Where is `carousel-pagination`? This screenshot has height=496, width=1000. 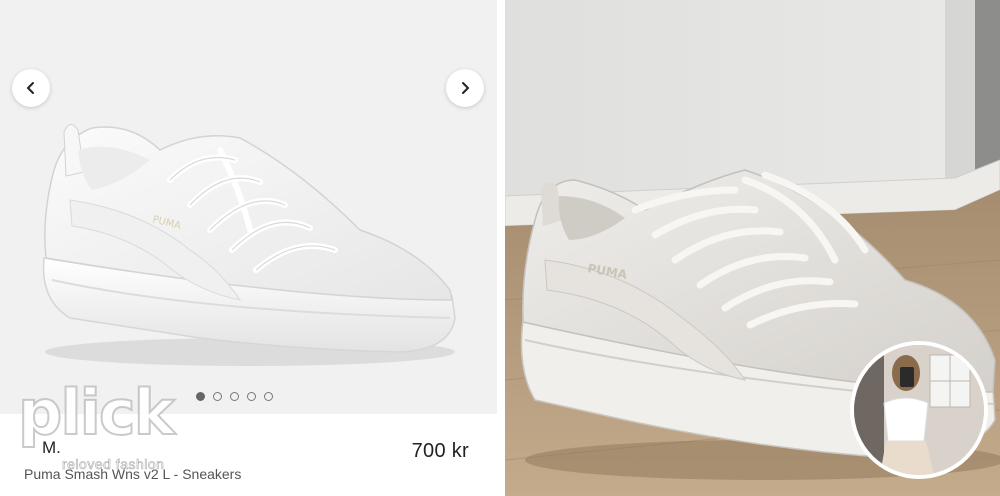
carousel-pagination is located at coordinates (234, 396).